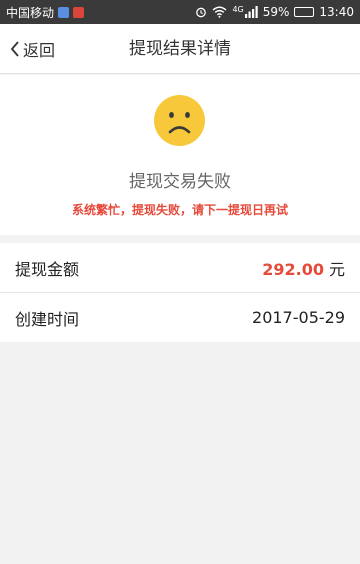 Image resolution: width=360 pixels, height=564 pixels. I want to click on notification-app-icon, so click(79, 12).